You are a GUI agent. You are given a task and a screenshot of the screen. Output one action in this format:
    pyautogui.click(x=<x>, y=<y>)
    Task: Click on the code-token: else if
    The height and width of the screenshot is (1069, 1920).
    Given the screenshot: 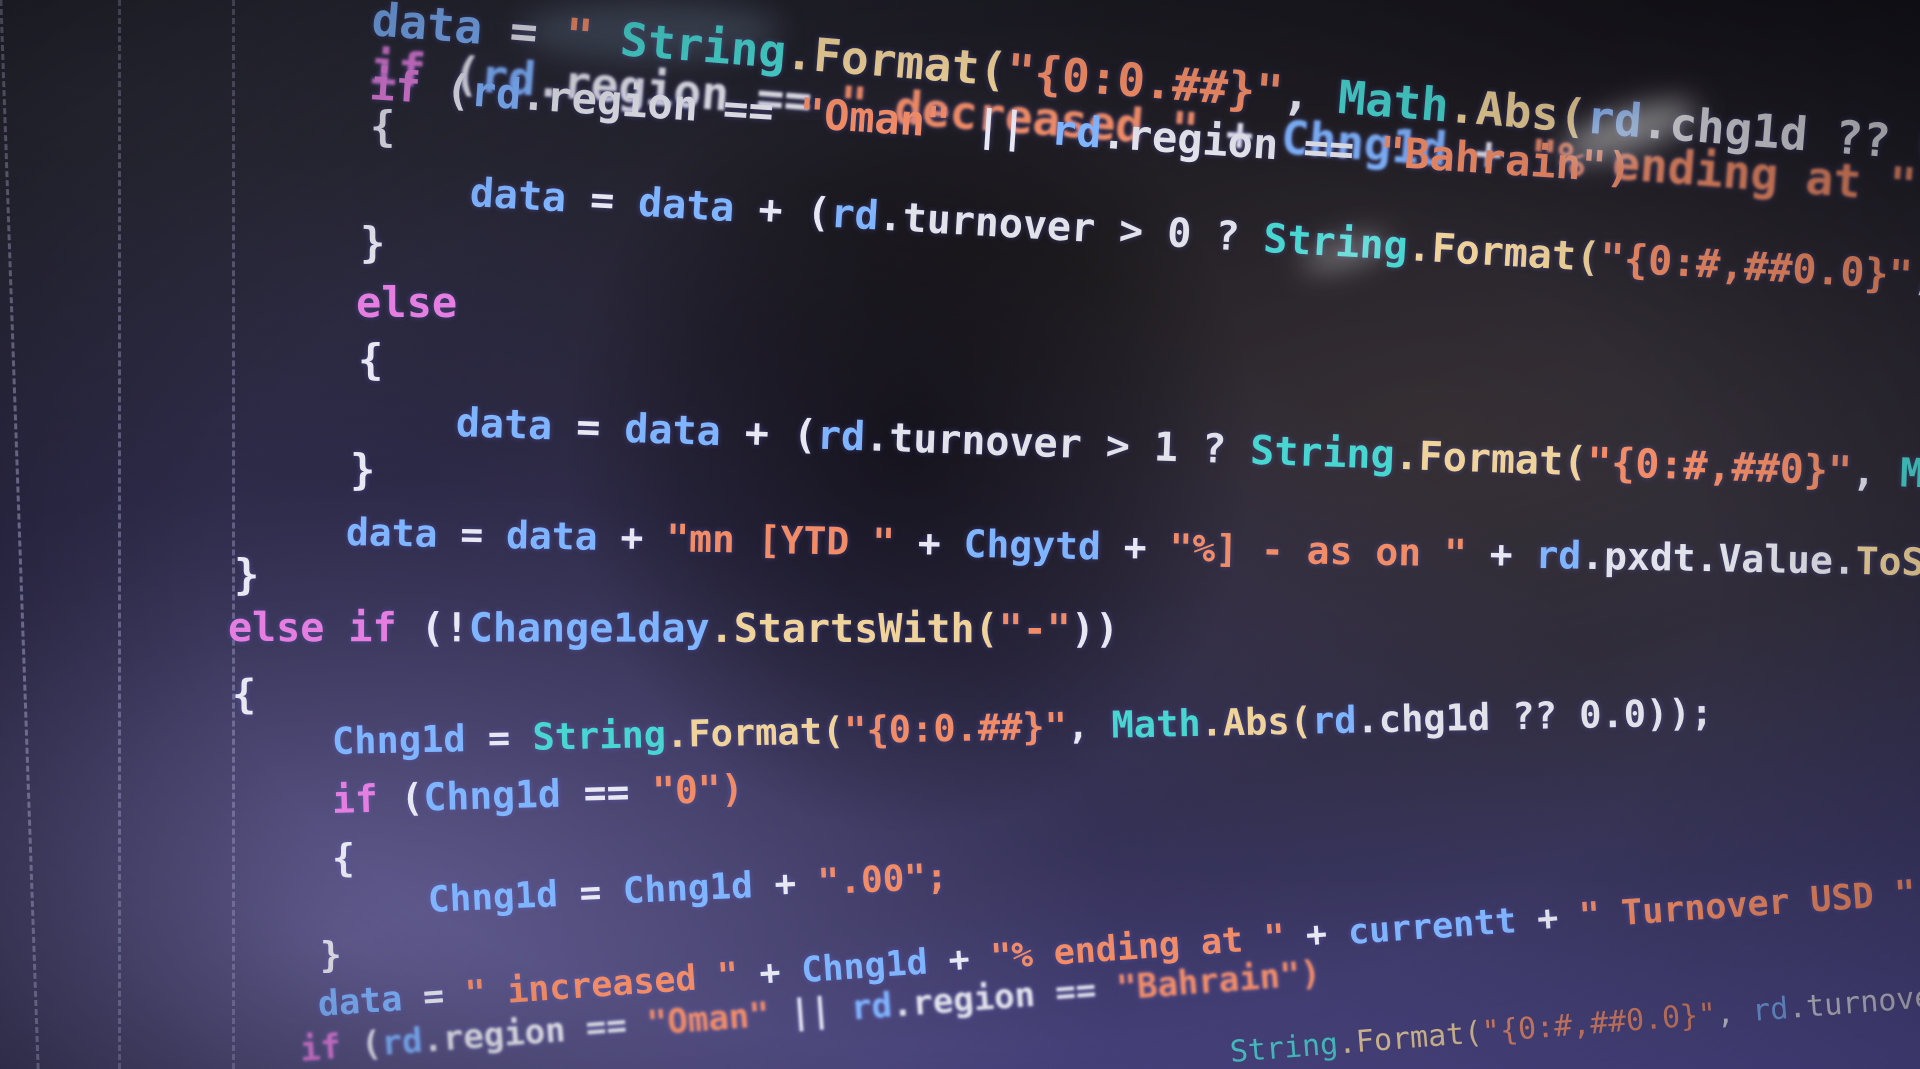 What is the action you would take?
    pyautogui.click(x=324, y=628)
    